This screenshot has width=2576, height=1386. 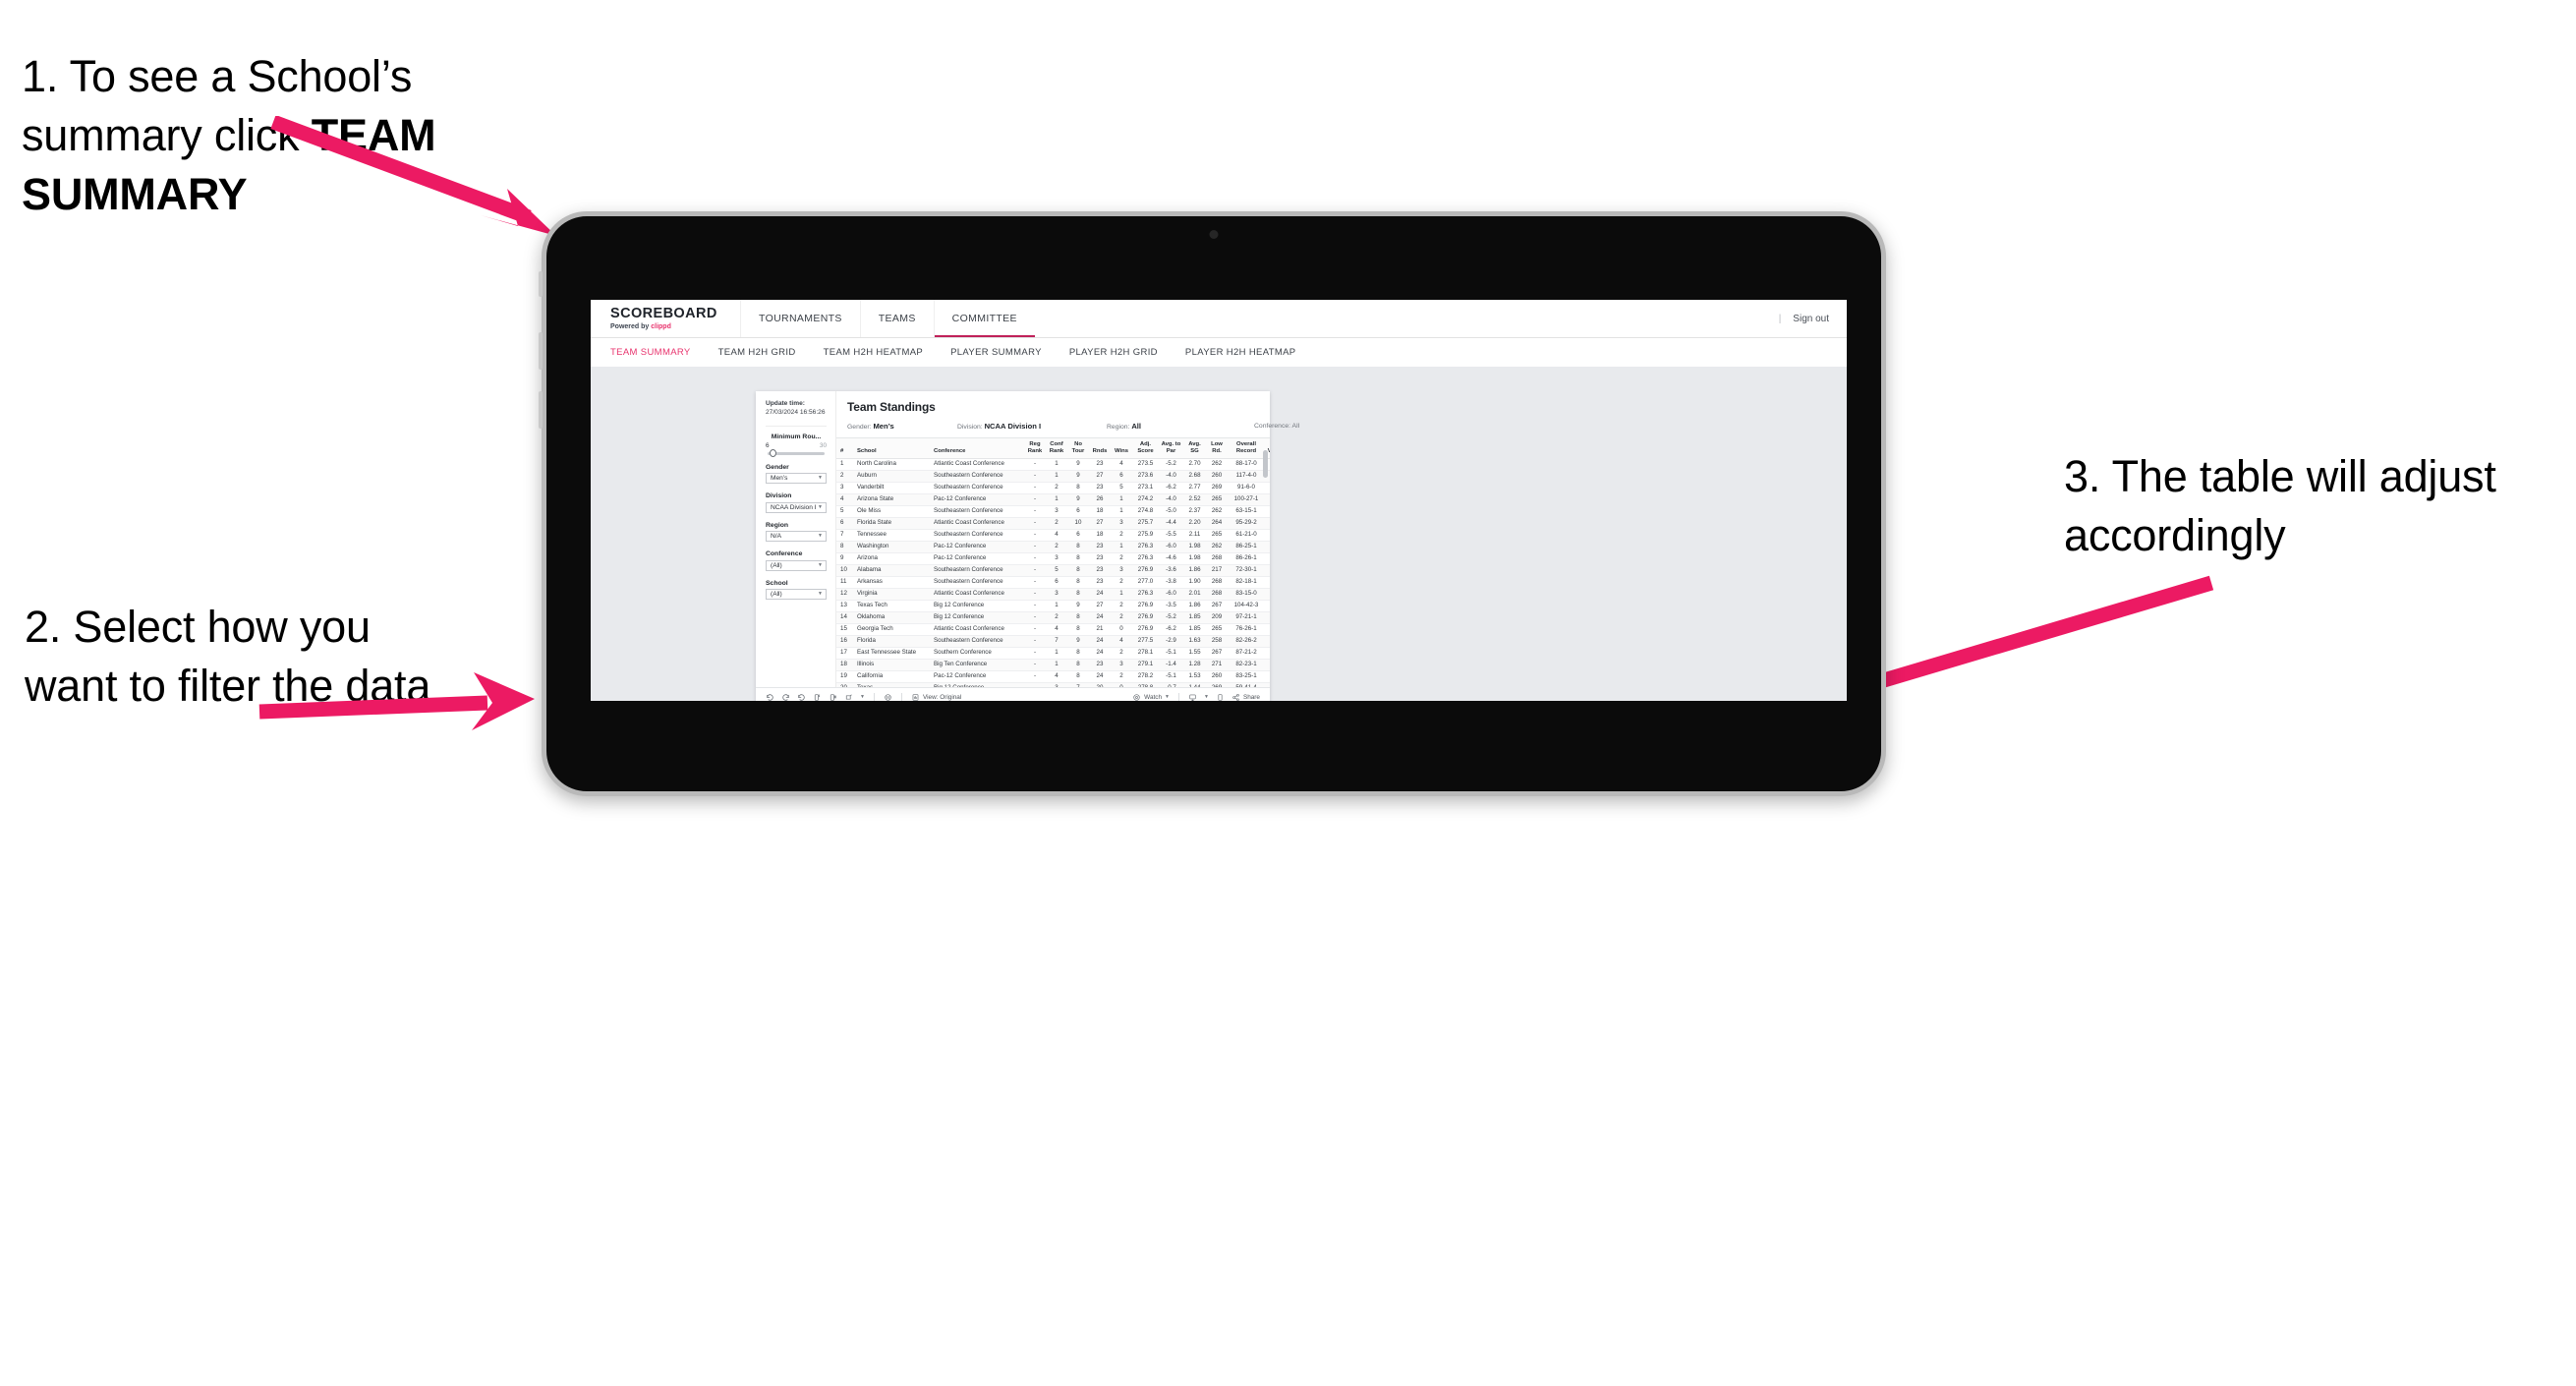 I want to click on col-wins: Wins, so click(x=1121, y=449).